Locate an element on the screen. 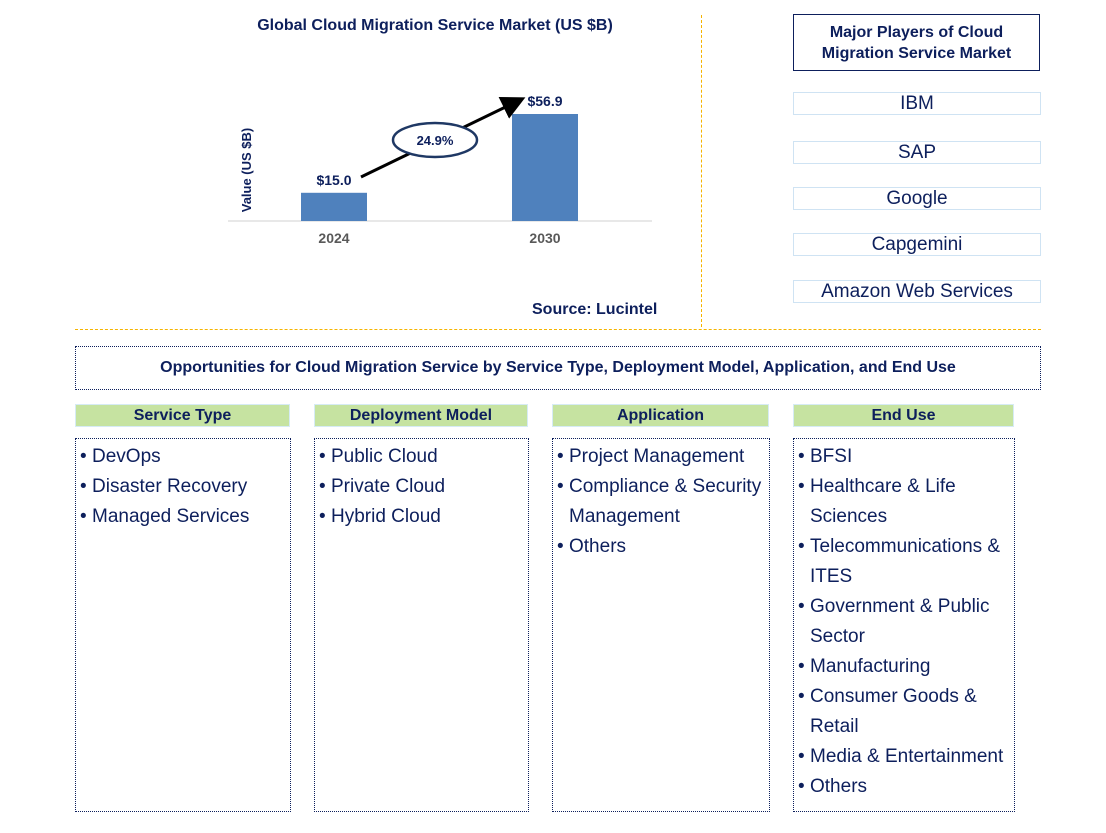 The height and width of the screenshot is (833, 1106). category-item: • Consumer Goods & Retail is located at coordinates (904, 712).